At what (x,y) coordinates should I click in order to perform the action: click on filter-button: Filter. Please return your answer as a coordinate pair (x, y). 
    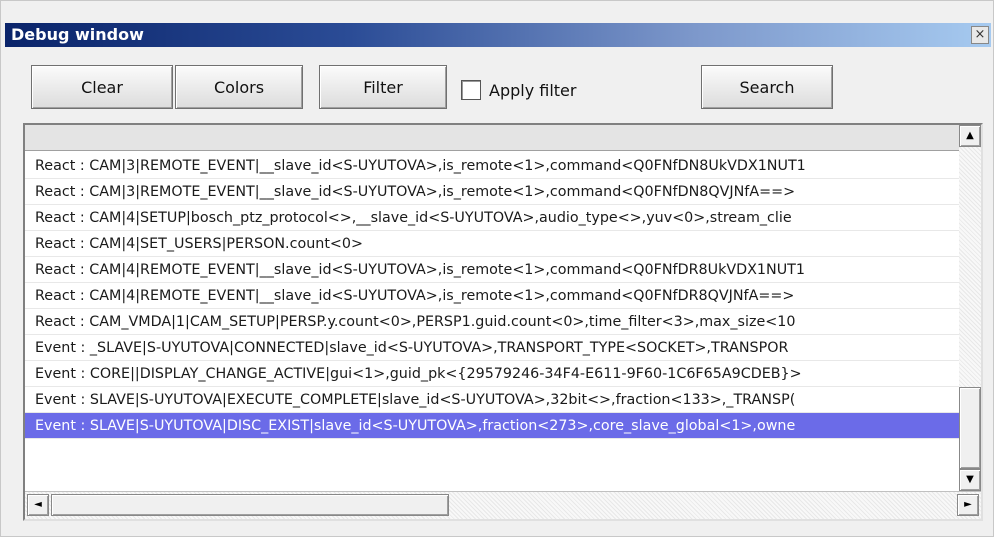
    Looking at the image, I should click on (383, 87).